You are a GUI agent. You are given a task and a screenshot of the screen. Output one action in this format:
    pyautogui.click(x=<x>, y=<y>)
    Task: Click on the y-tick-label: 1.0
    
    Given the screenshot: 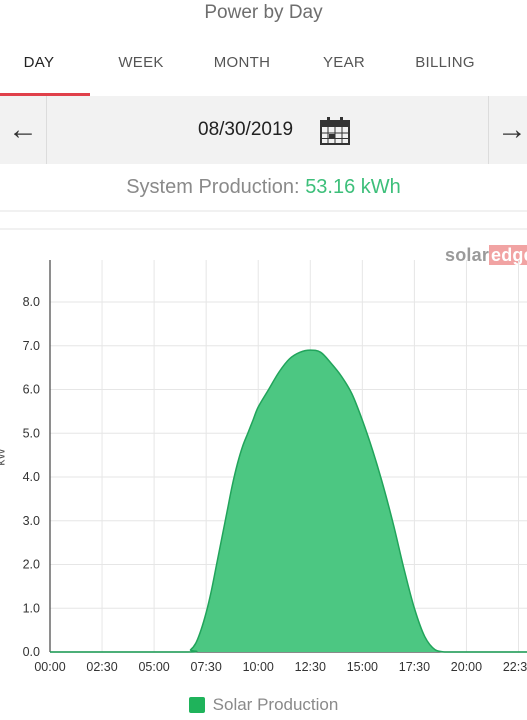 What is the action you would take?
    pyautogui.click(x=31, y=608)
    